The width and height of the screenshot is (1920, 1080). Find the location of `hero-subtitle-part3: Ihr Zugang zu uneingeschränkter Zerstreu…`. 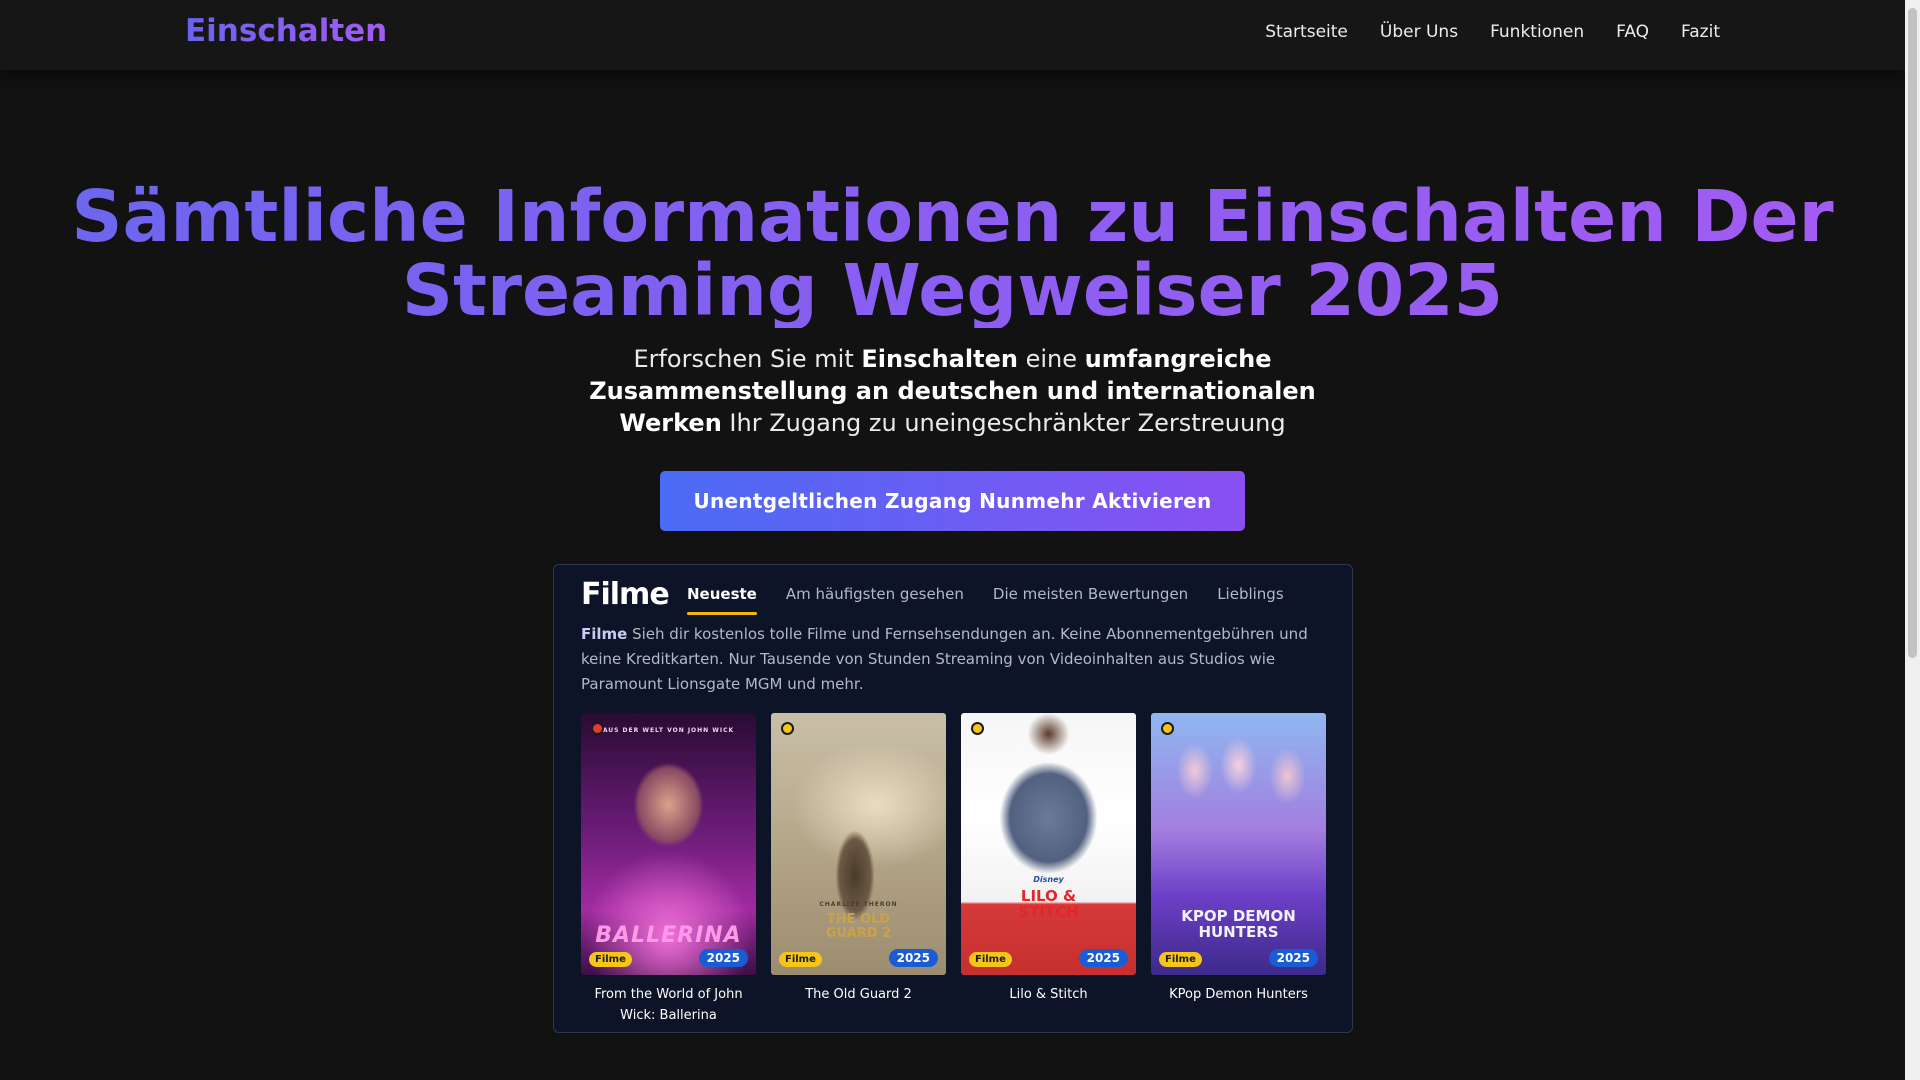

hero-subtitle-part3: Ihr Zugang zu uneingeschränkter Zerstreu… is located at coordinates (1003, 423).